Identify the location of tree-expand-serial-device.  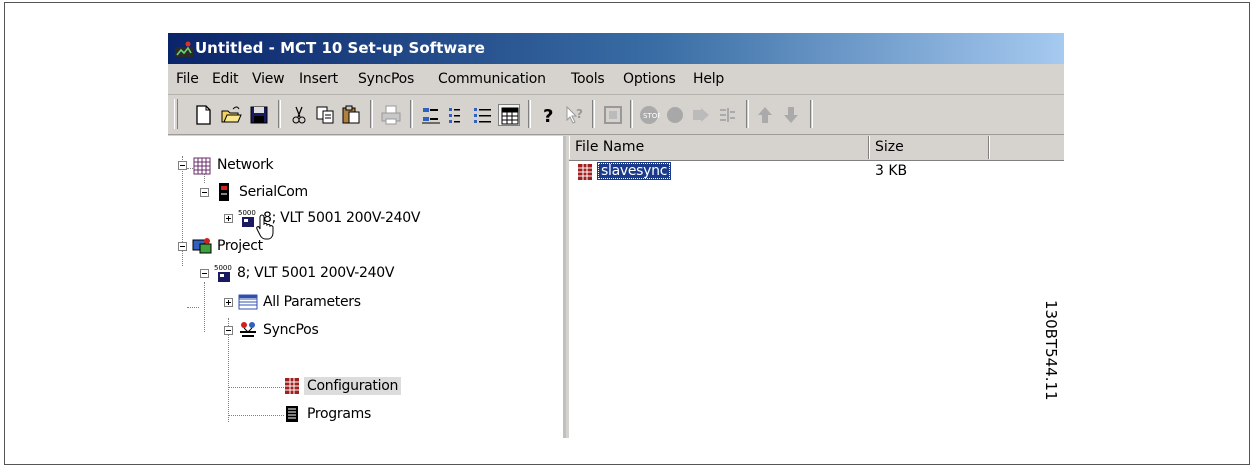
(228, 218).